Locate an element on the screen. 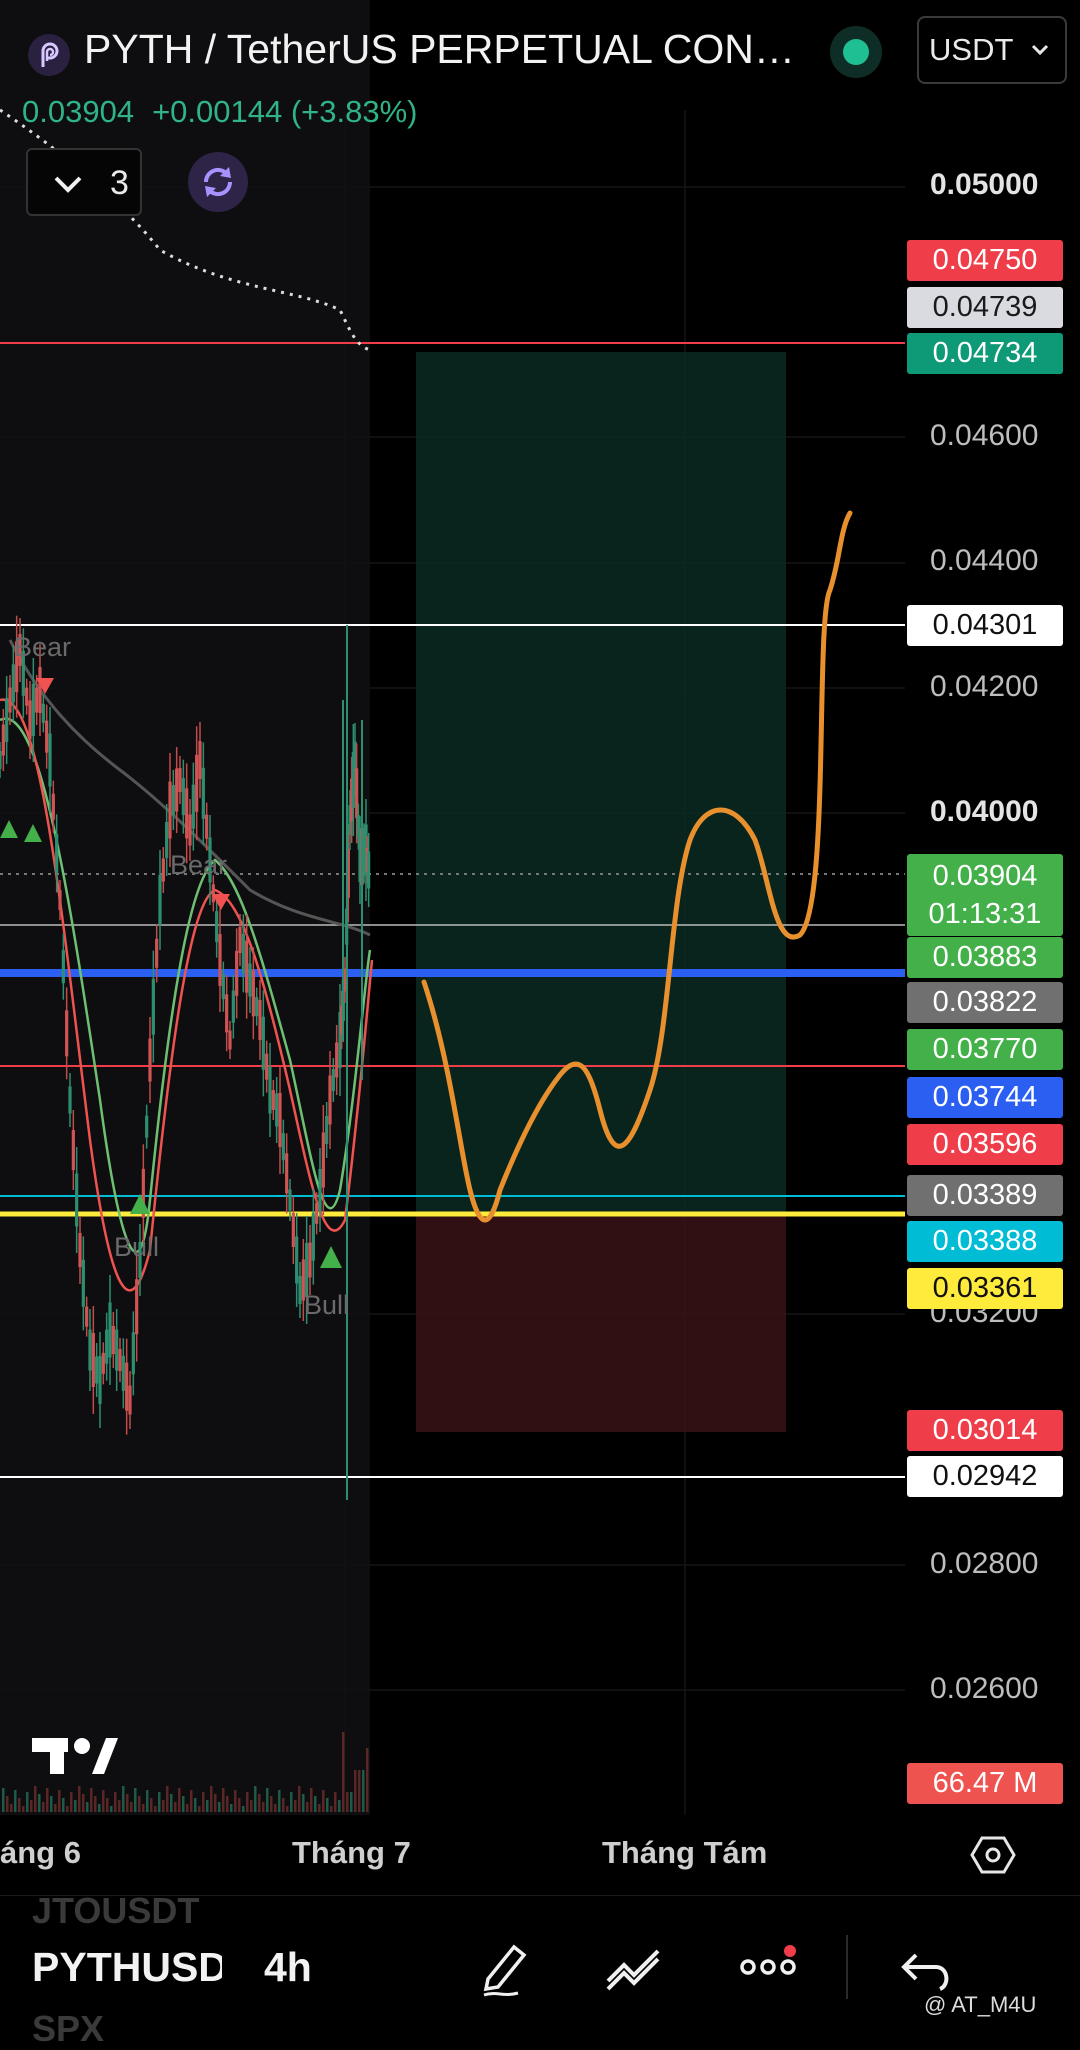  settings-icon is located at coordinates (993, 1855).